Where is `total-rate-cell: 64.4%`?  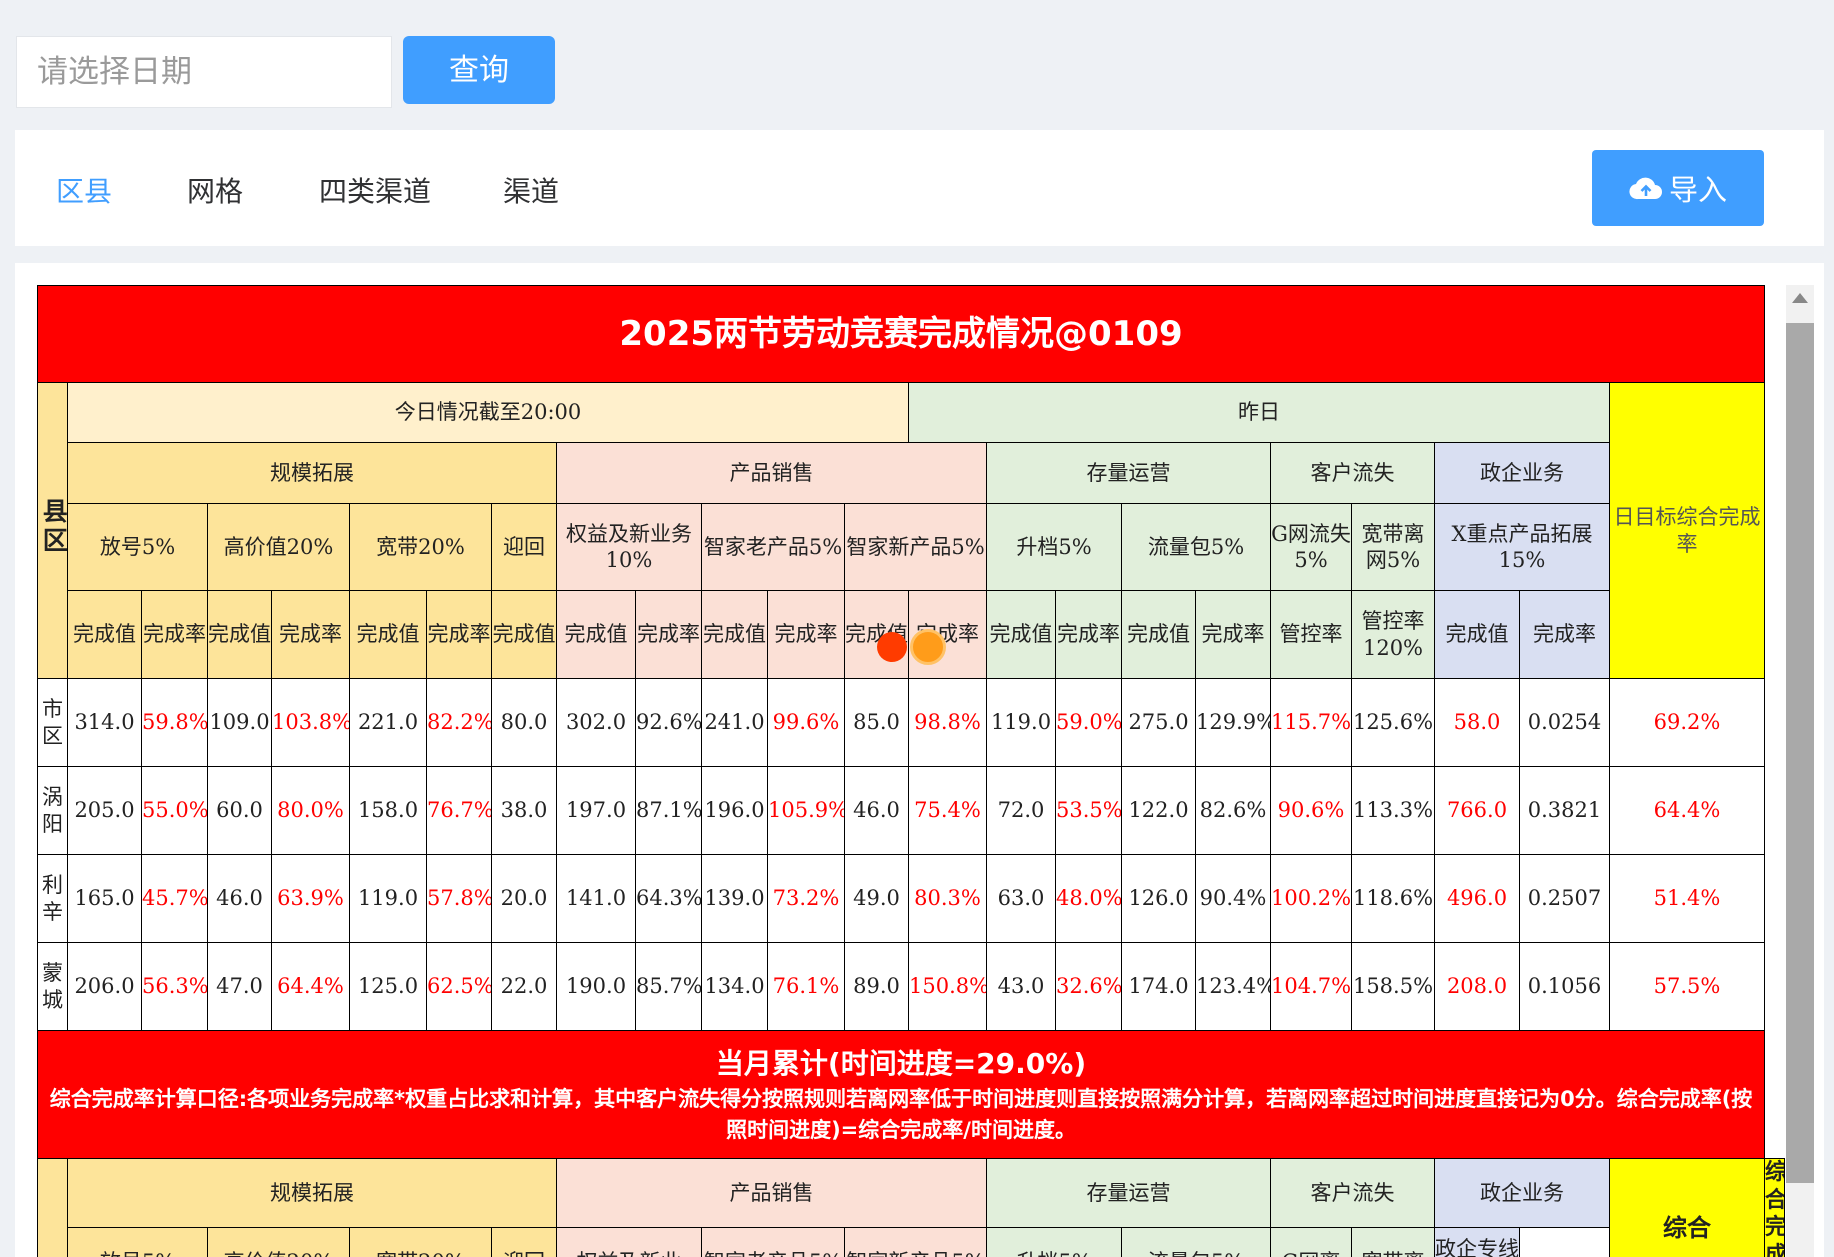
total-rate-cell: 64.4% is located at coordinates (1687, 810).